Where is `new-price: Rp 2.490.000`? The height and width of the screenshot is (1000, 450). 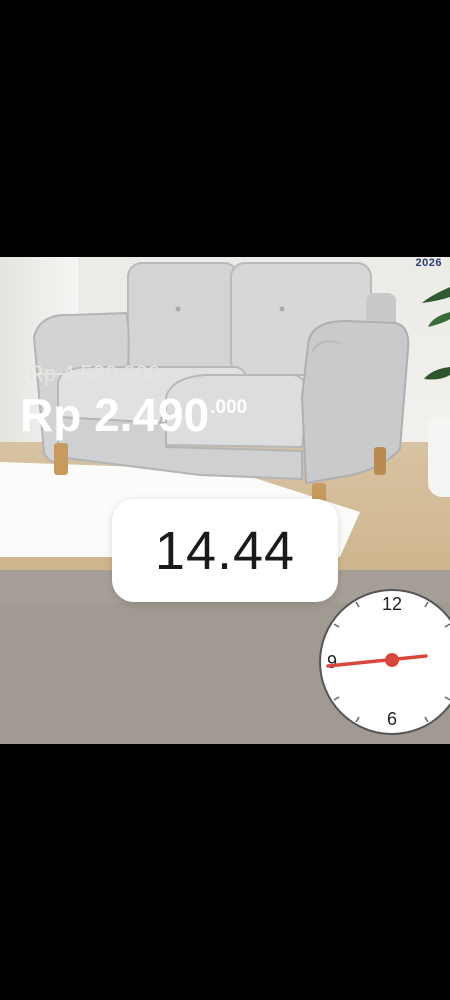 new-price: Rp 2.490.000 is located at coordinates (133, 415).